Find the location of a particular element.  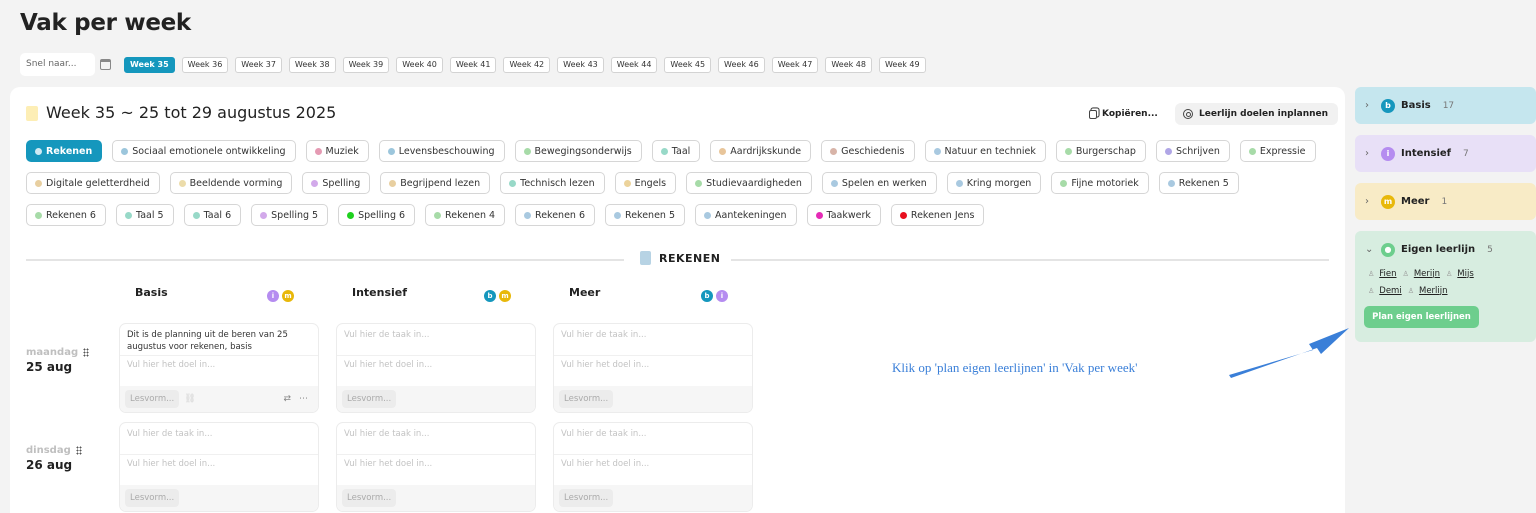

subject-chip: Geschiedenis is located at coordinates (868, 151).